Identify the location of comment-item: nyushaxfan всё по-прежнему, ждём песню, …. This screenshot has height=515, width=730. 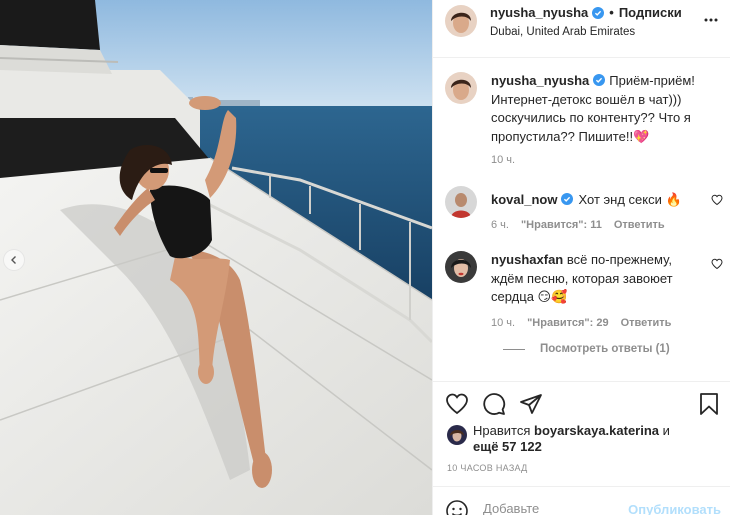
(585, 290).